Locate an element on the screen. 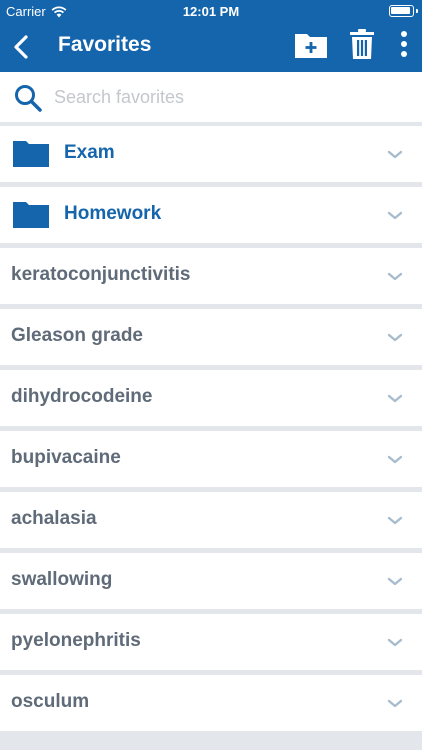  trash-icon is located at coordinates (362, 44).